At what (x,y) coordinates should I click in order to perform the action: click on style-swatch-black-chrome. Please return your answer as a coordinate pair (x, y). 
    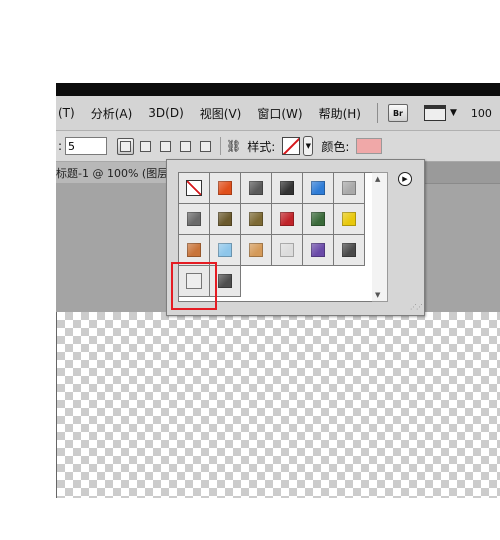
    Looking at the image, I should click on (287, 188).